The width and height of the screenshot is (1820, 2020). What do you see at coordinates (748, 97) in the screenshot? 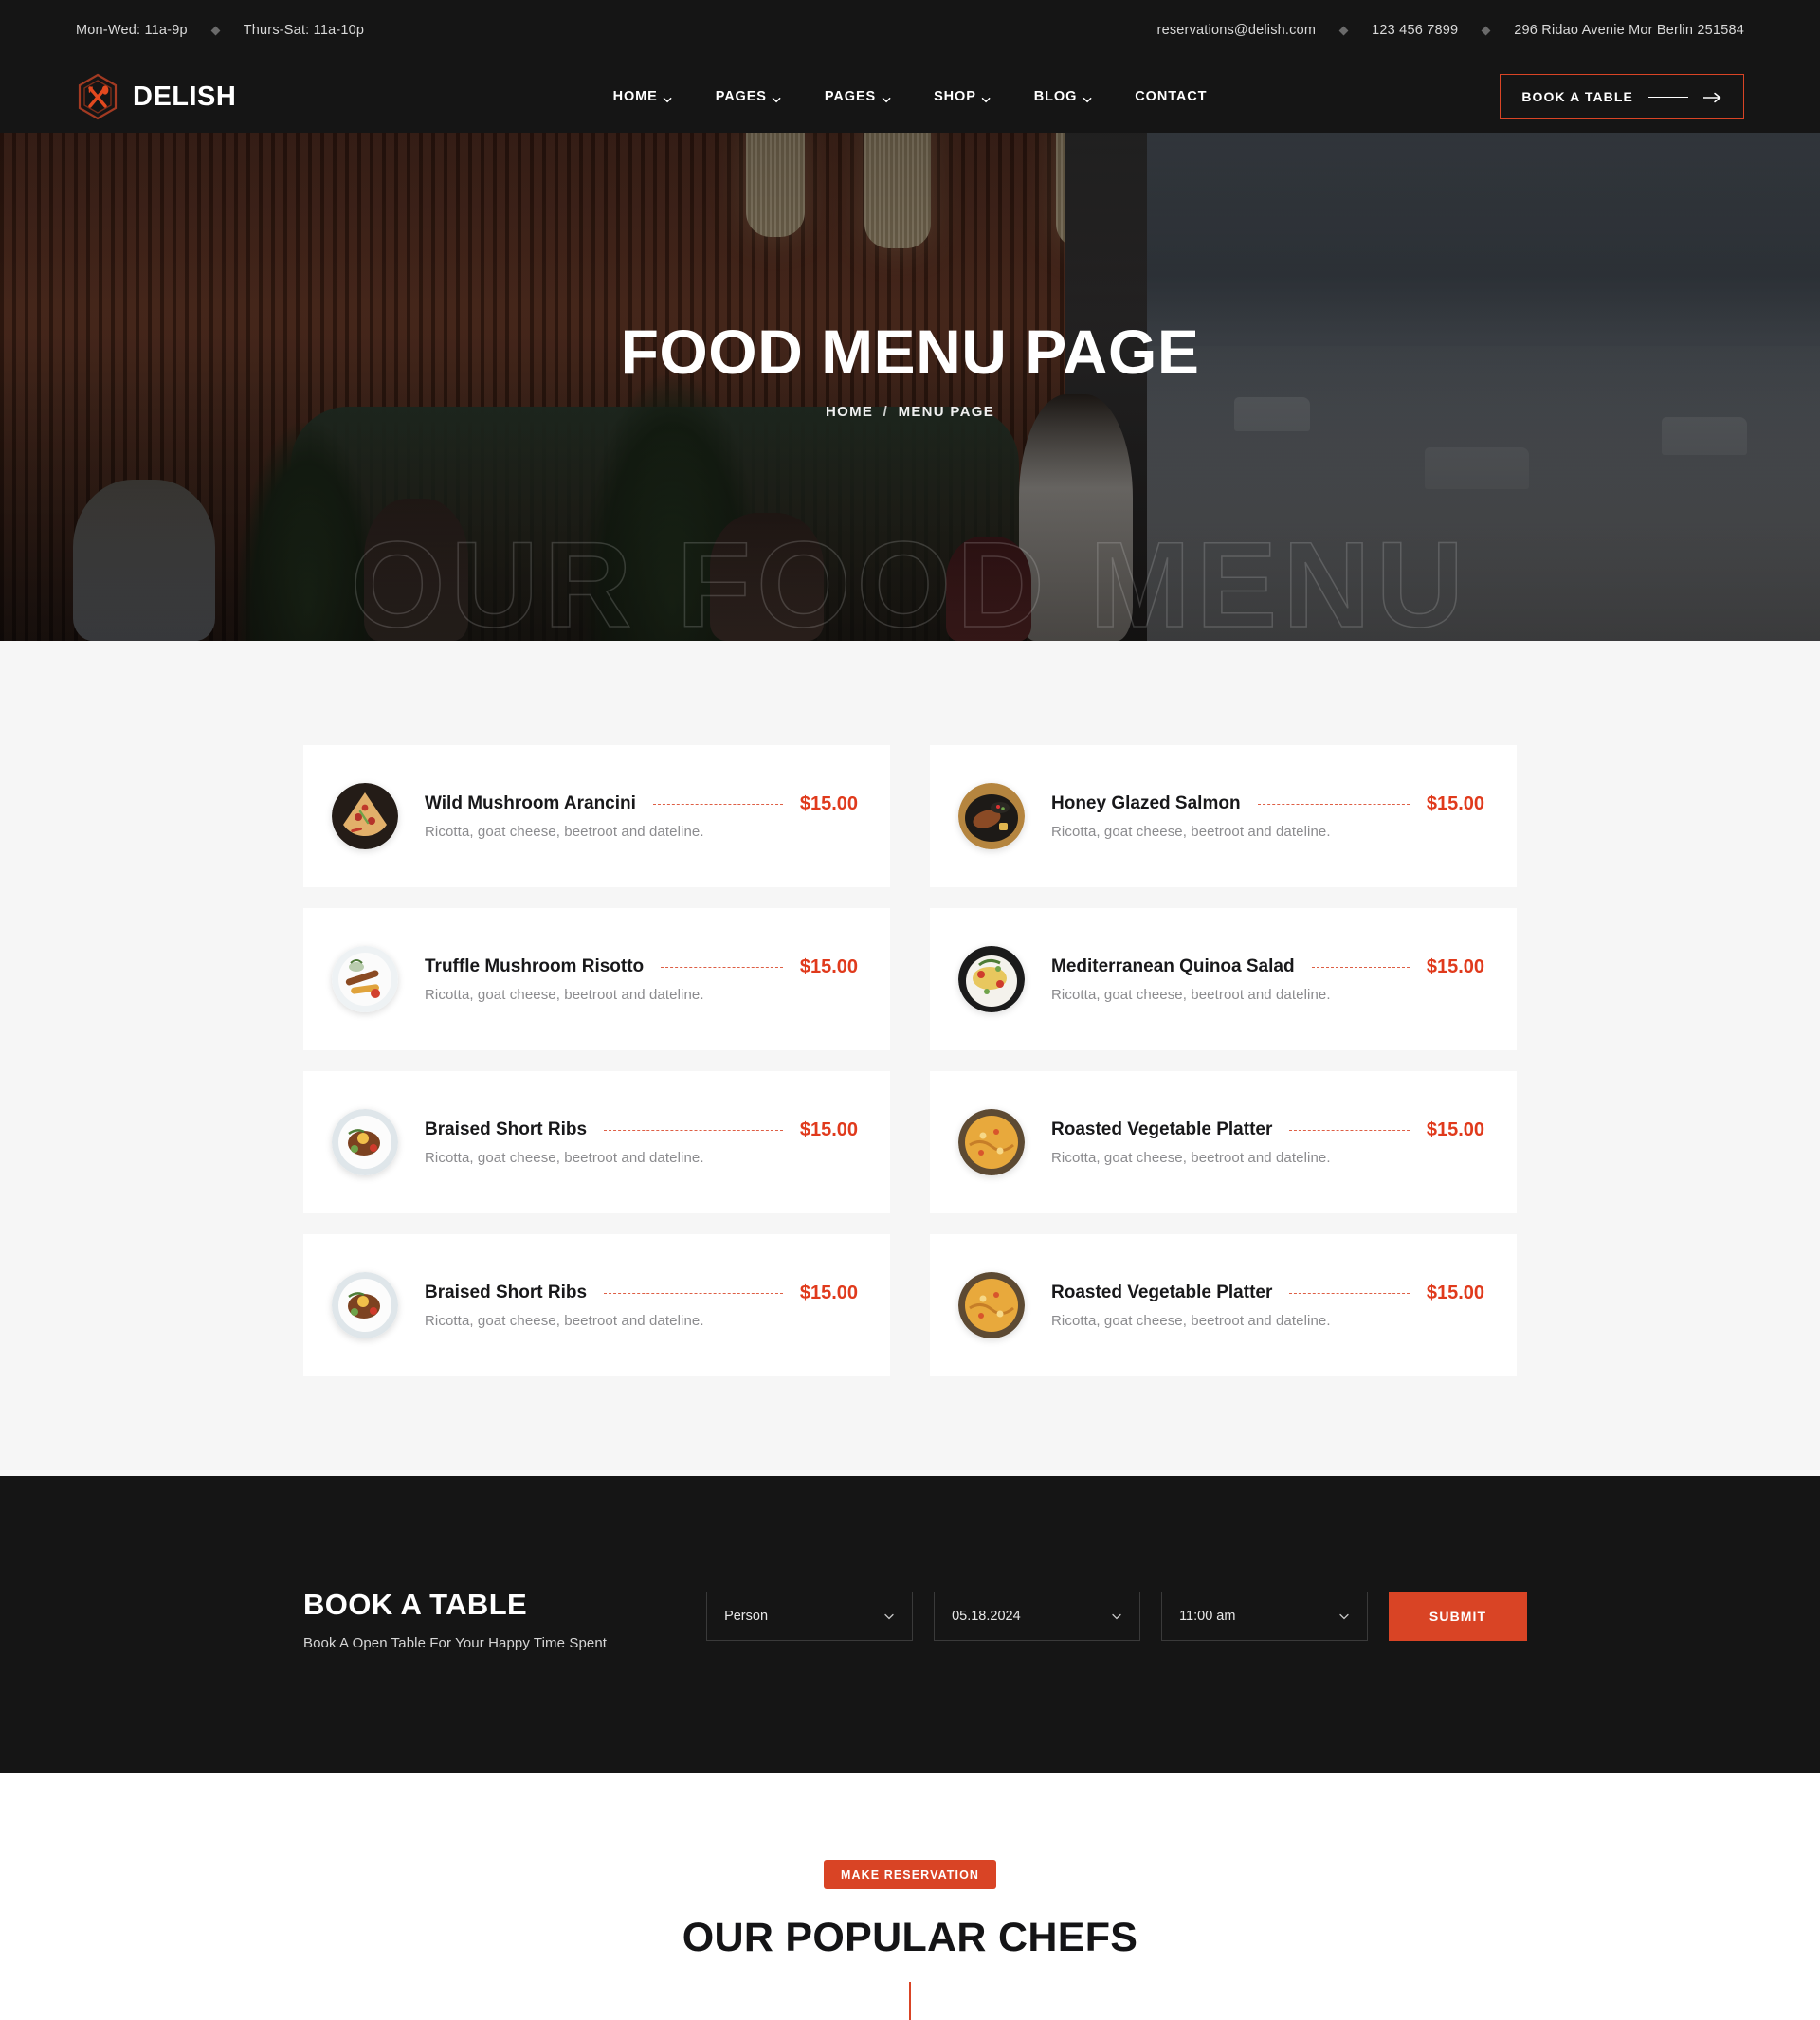
I see `nav-item-pages-1: PAGES` at bounding box center [748, 97].